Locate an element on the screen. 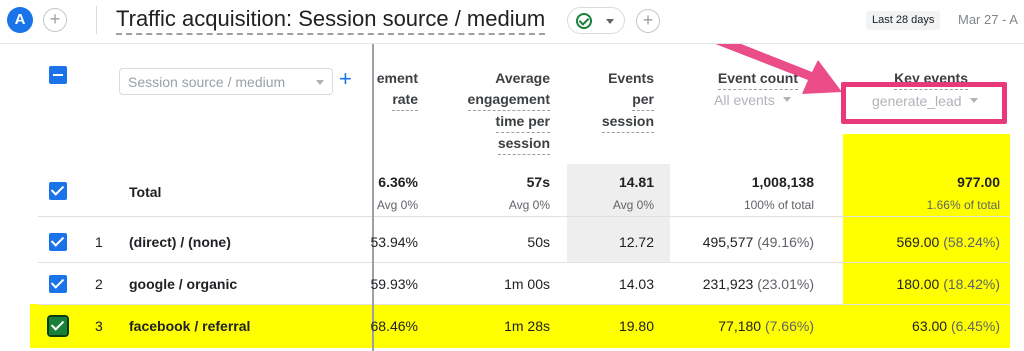  annotation-box is located at coordinates (924, 103).